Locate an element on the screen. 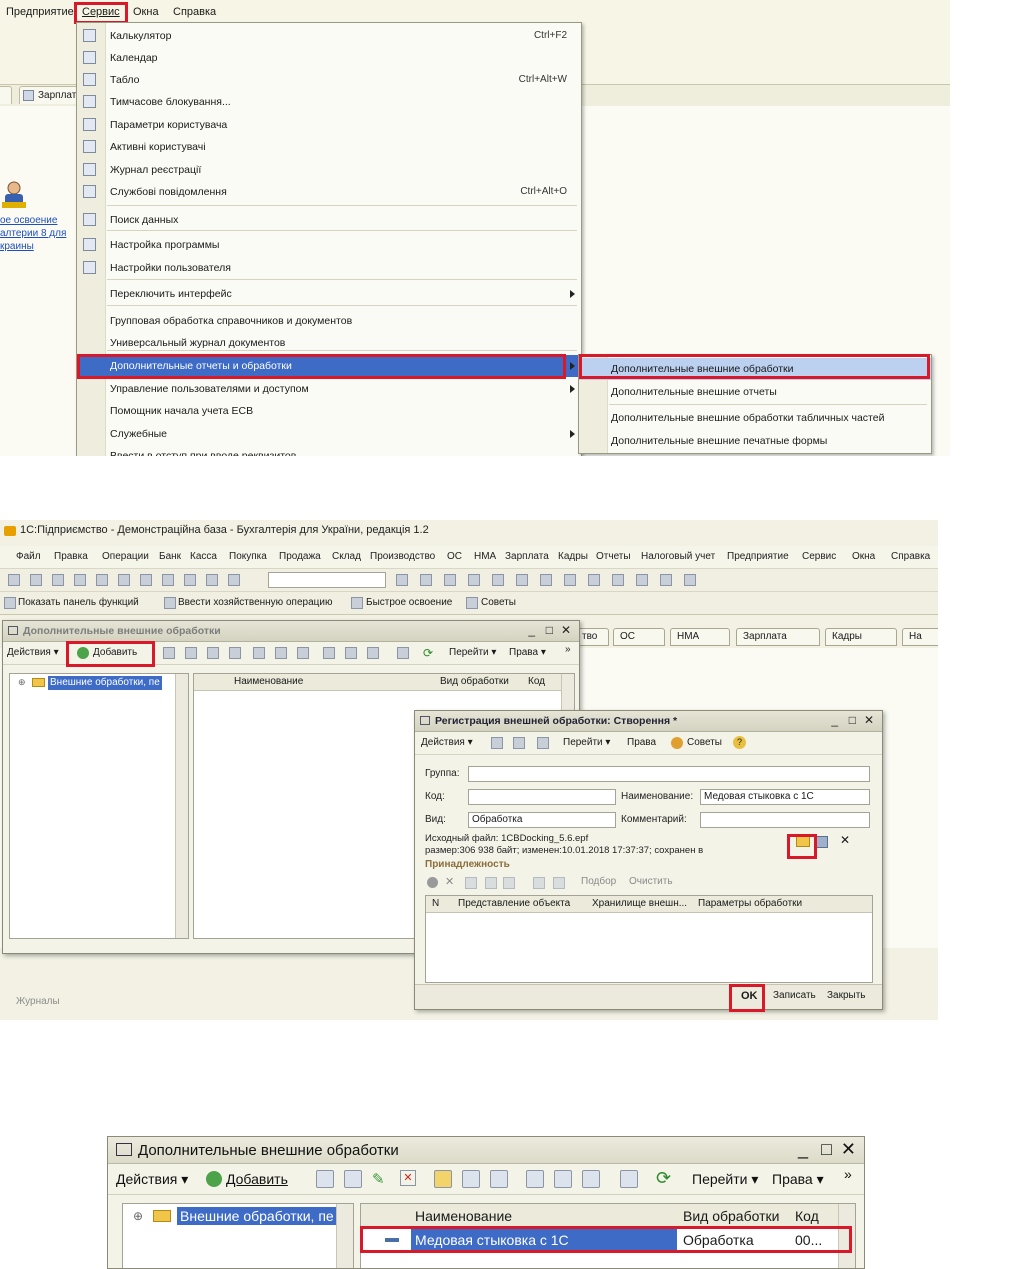 The image size is (1021, 1269). app-menu-item: Операции is located at coordinates (125, 556).